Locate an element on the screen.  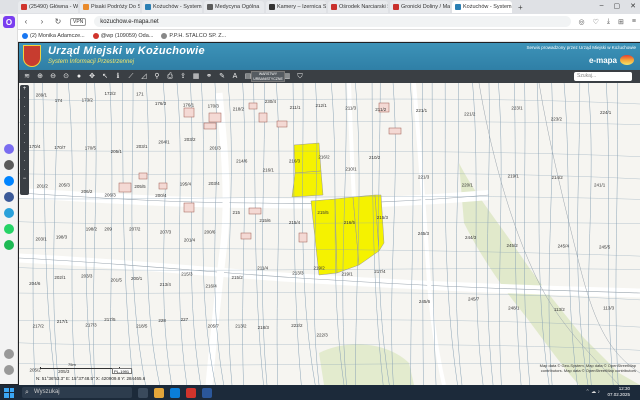
opera-logo-icon: O is located at coordinates (9, 22).